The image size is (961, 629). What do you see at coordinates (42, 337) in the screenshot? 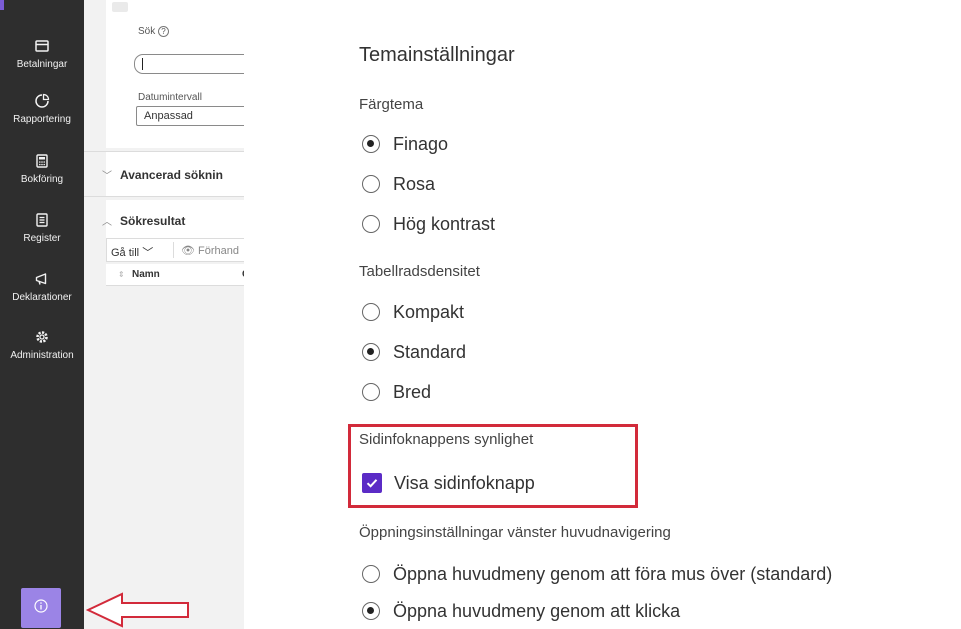
I see `gear-icon` at bounding box center [42, 337].